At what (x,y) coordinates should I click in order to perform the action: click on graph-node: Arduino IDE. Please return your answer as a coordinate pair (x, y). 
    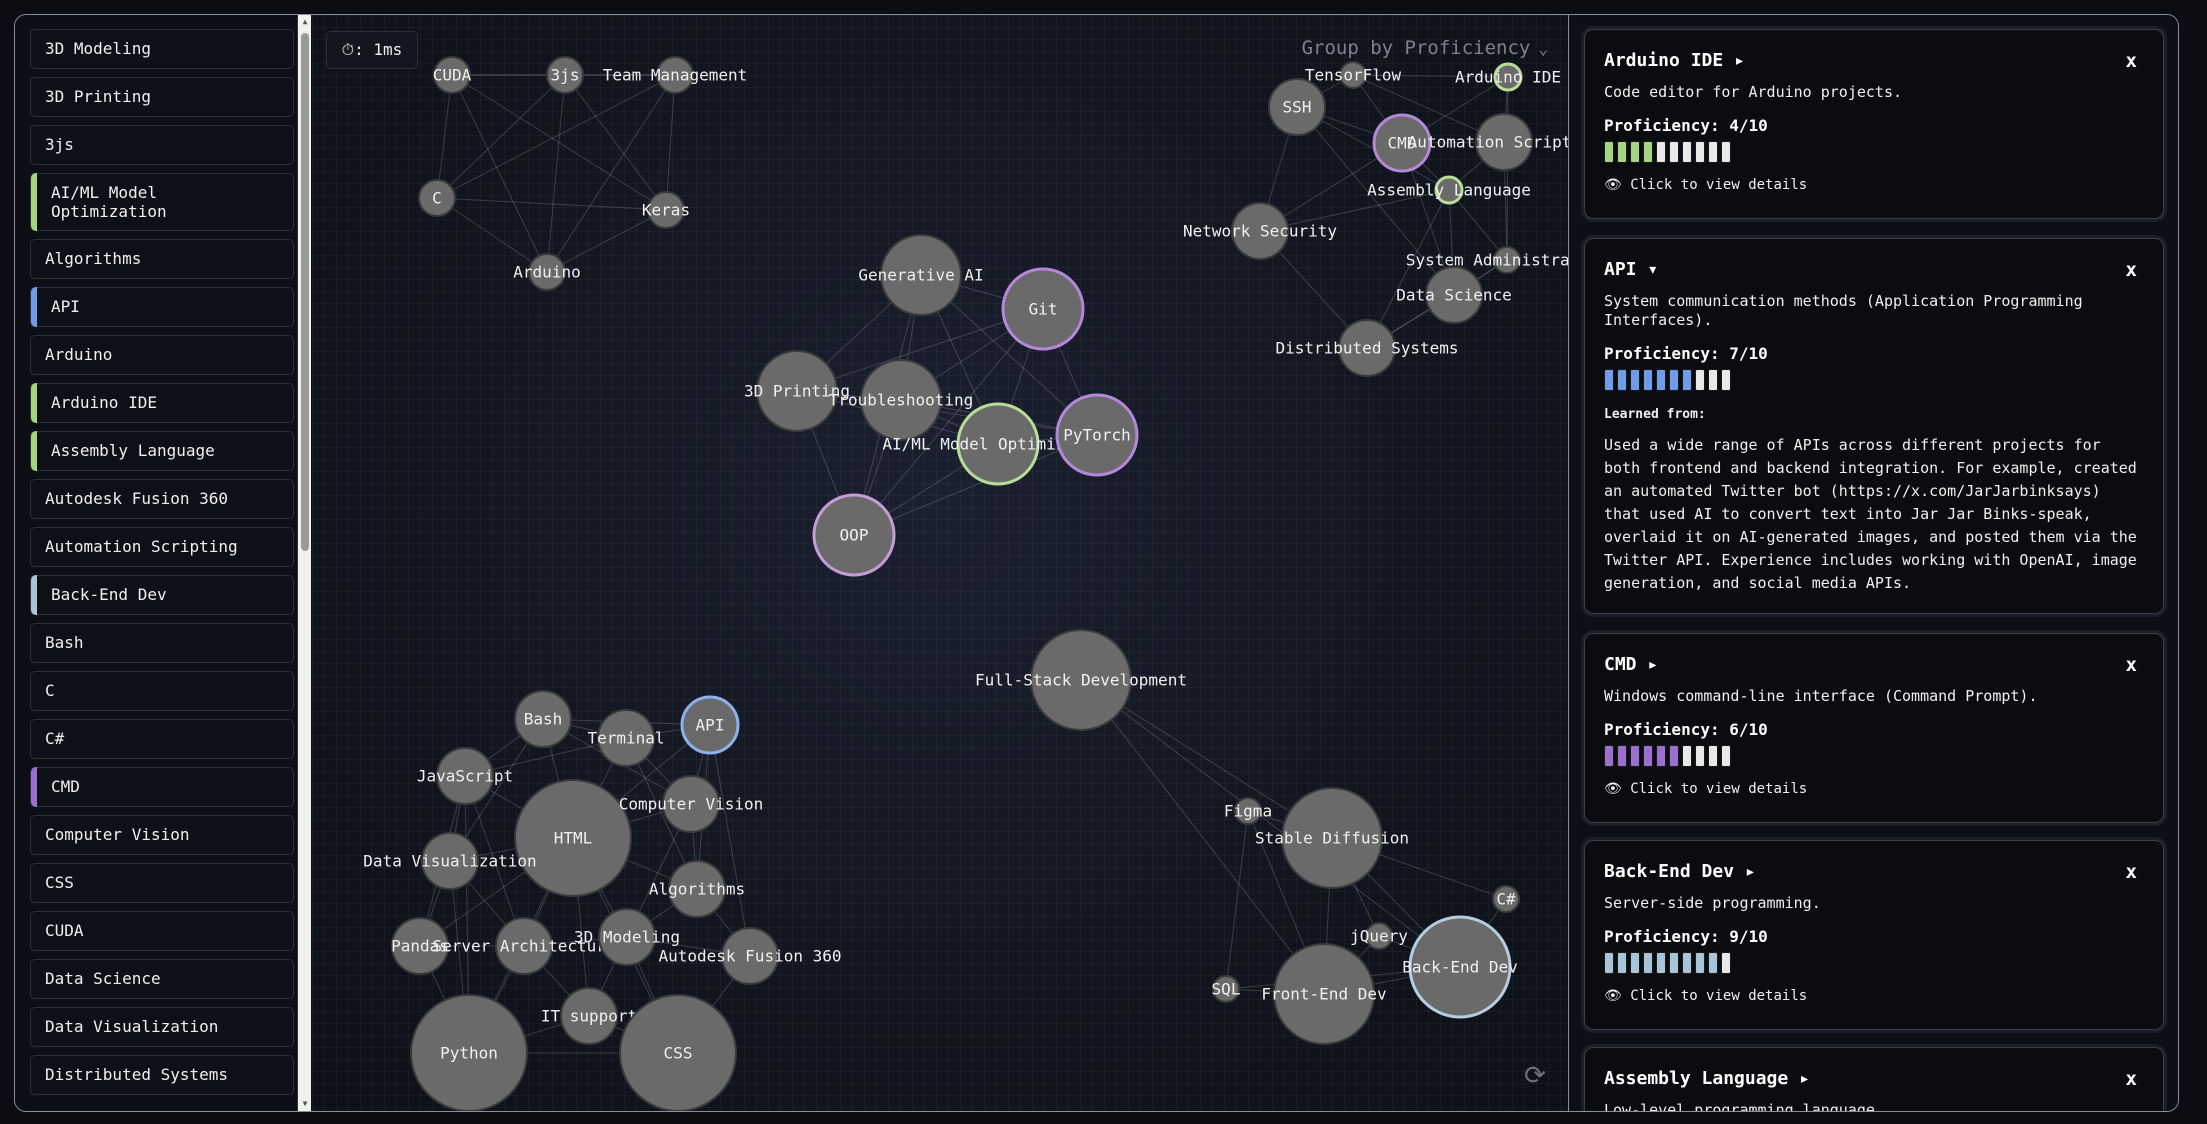
    Looking at the image, I should click on (1508, 77).